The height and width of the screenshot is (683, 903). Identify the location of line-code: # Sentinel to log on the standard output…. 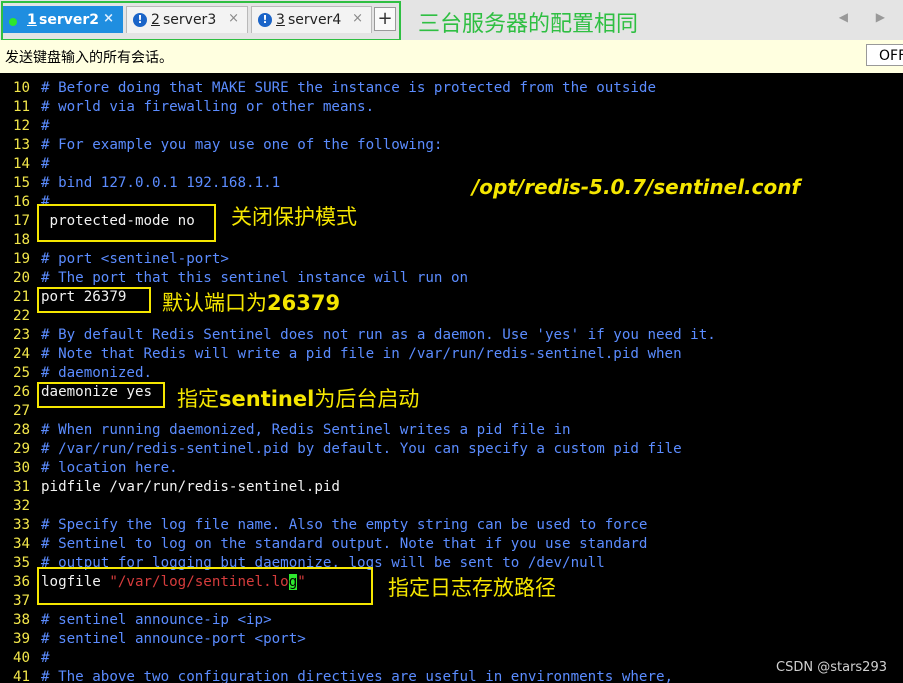
(344, 544).